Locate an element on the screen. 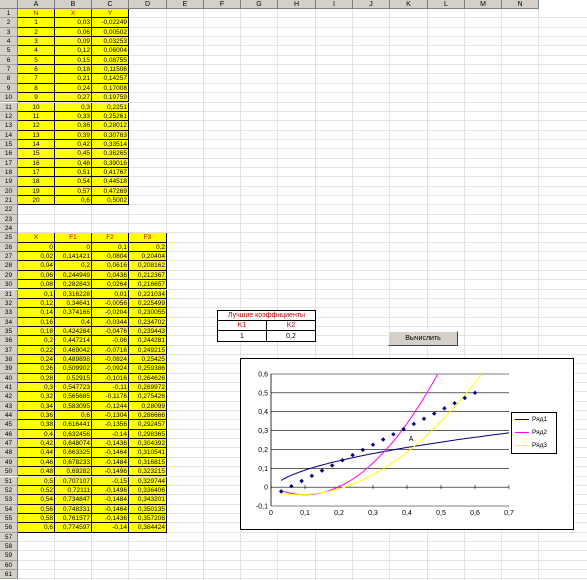 This screenshot has height=580, width=587. table-cell: 0,583095 is located at coordinates (73, 406).